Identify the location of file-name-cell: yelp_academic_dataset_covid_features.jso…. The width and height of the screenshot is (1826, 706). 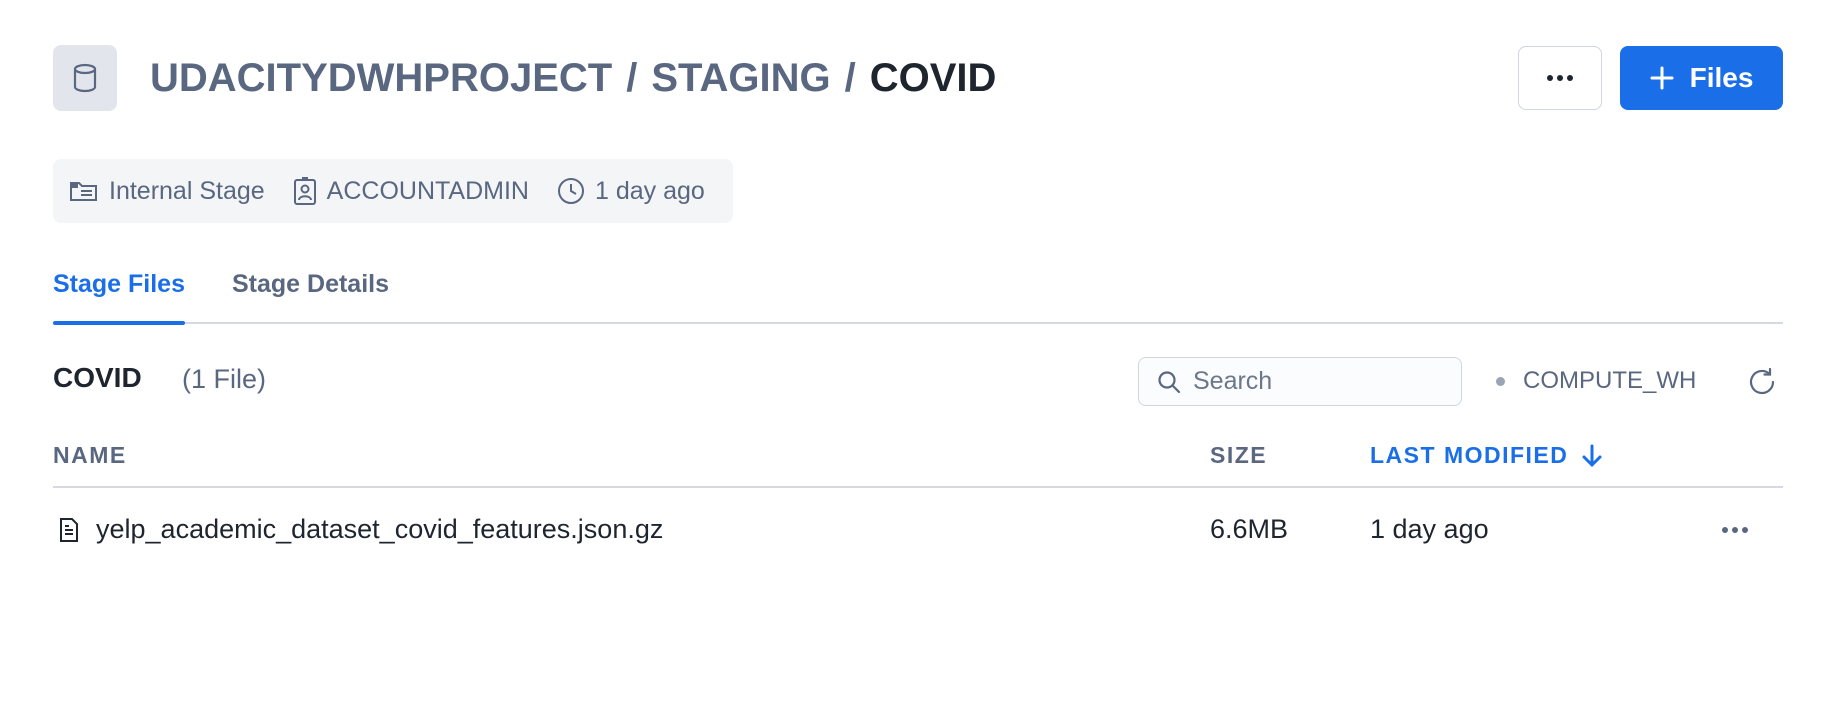
(360, 529).